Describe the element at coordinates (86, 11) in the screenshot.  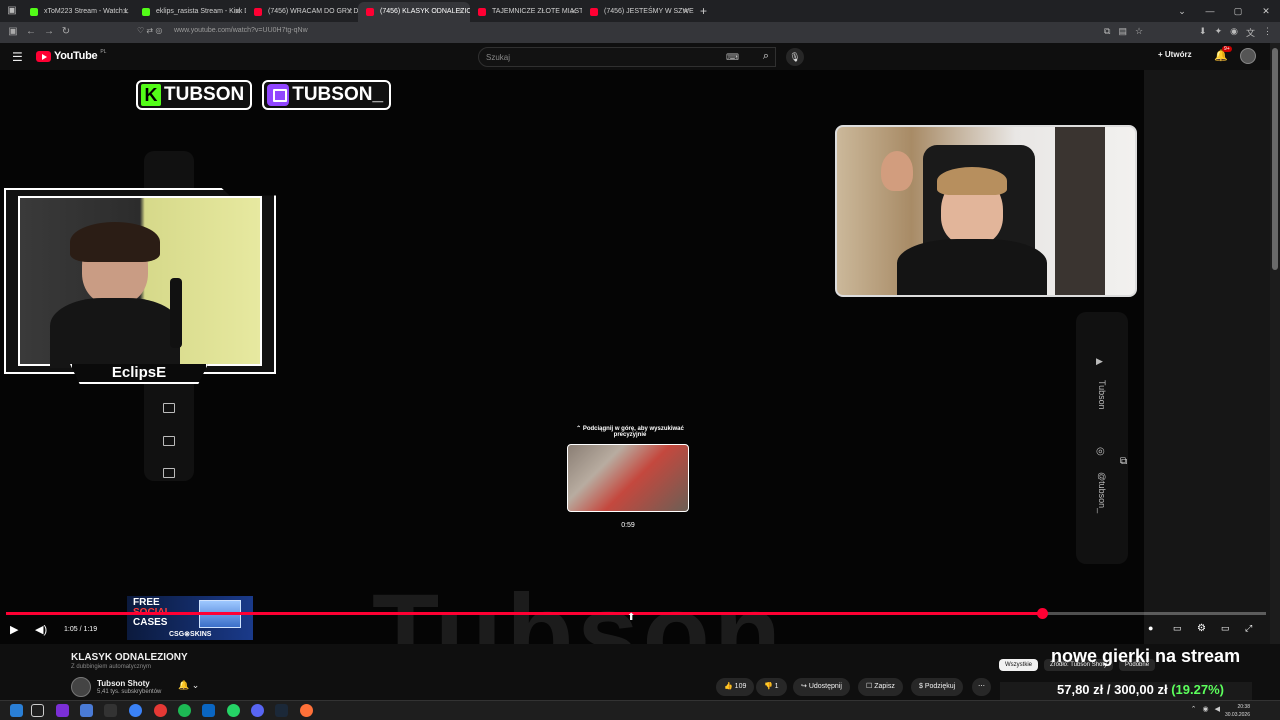
I see `tab-label: xToM223 Stream - Watch L` at that location.